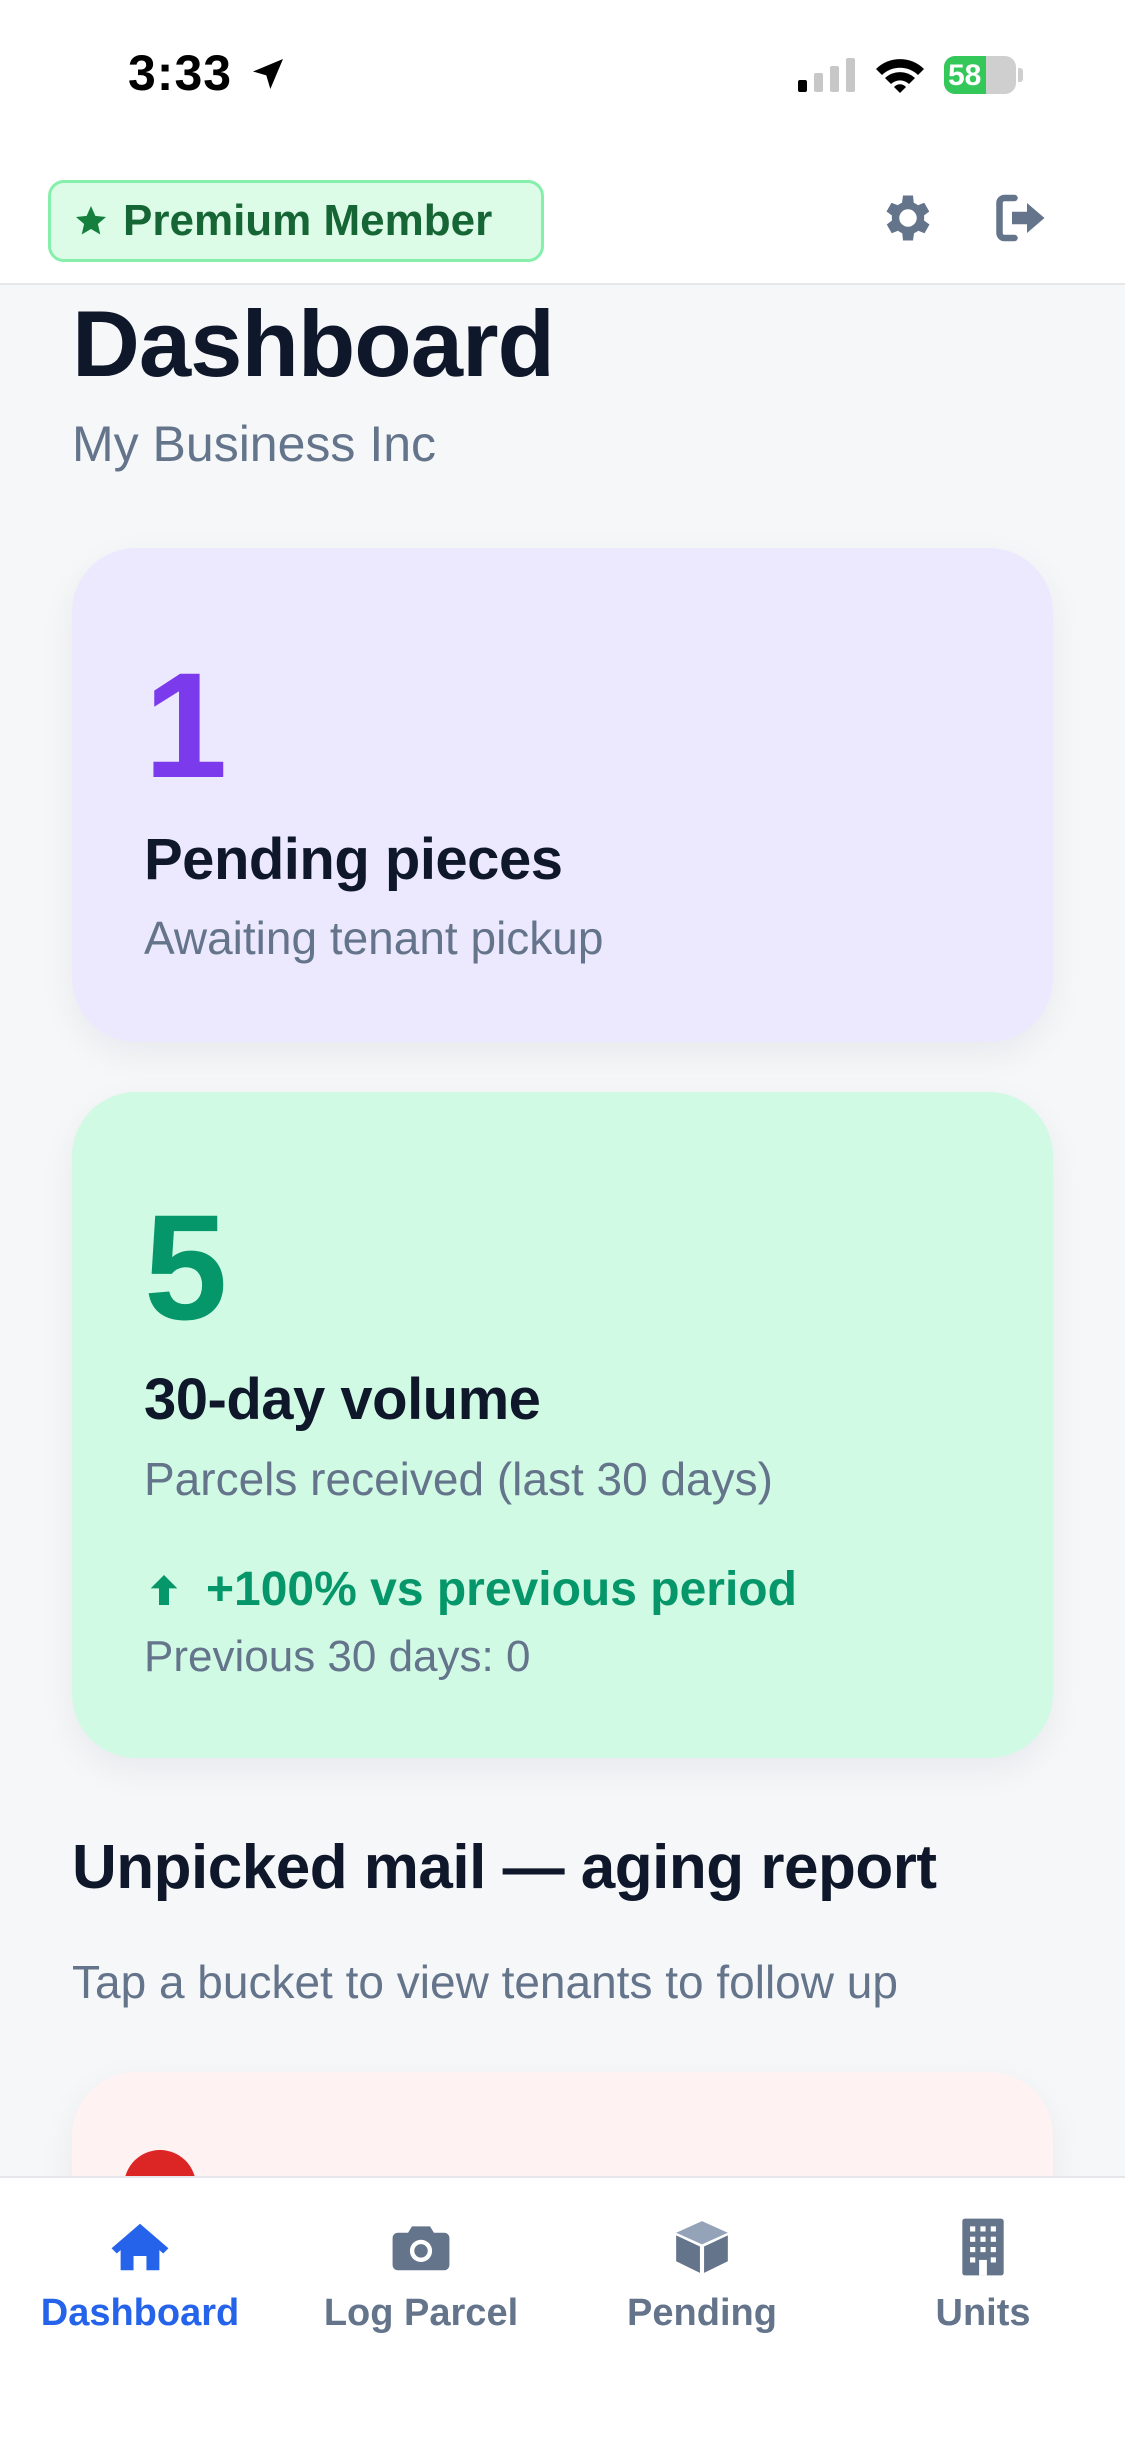 This screenshot has width=1125, height=2438. What do you see at coordinates (965, 75) in the screenshot?
I see `battery-percent: 58` at bounding box center [965, 75].